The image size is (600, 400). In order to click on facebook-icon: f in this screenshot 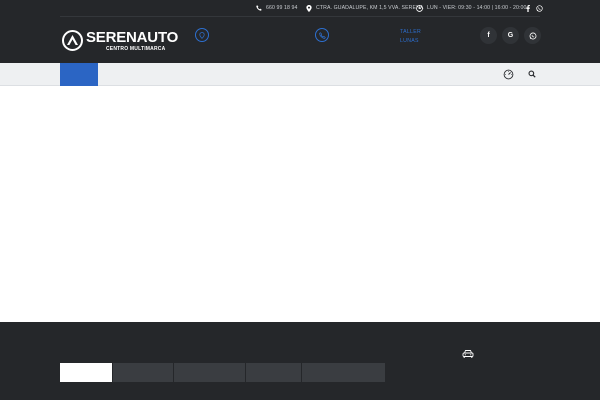, I will do `click(488, 35)`.